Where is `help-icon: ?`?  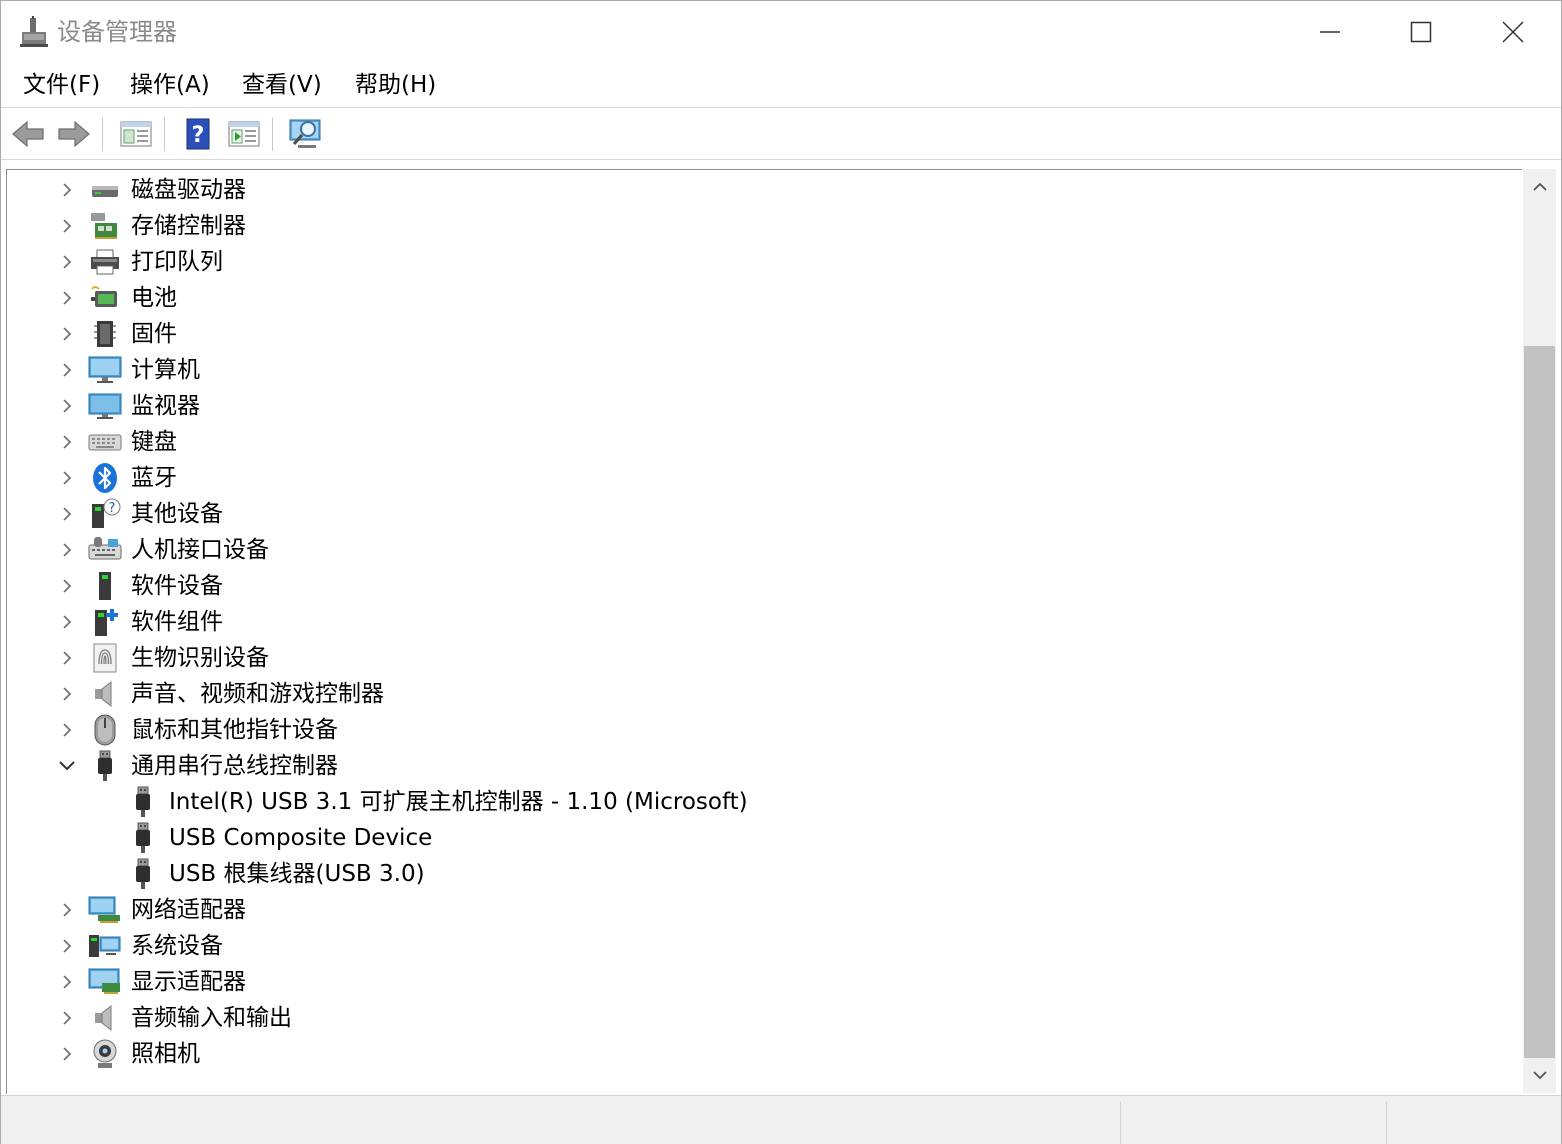 help-icon: ? is located at coordinates (198, 134).